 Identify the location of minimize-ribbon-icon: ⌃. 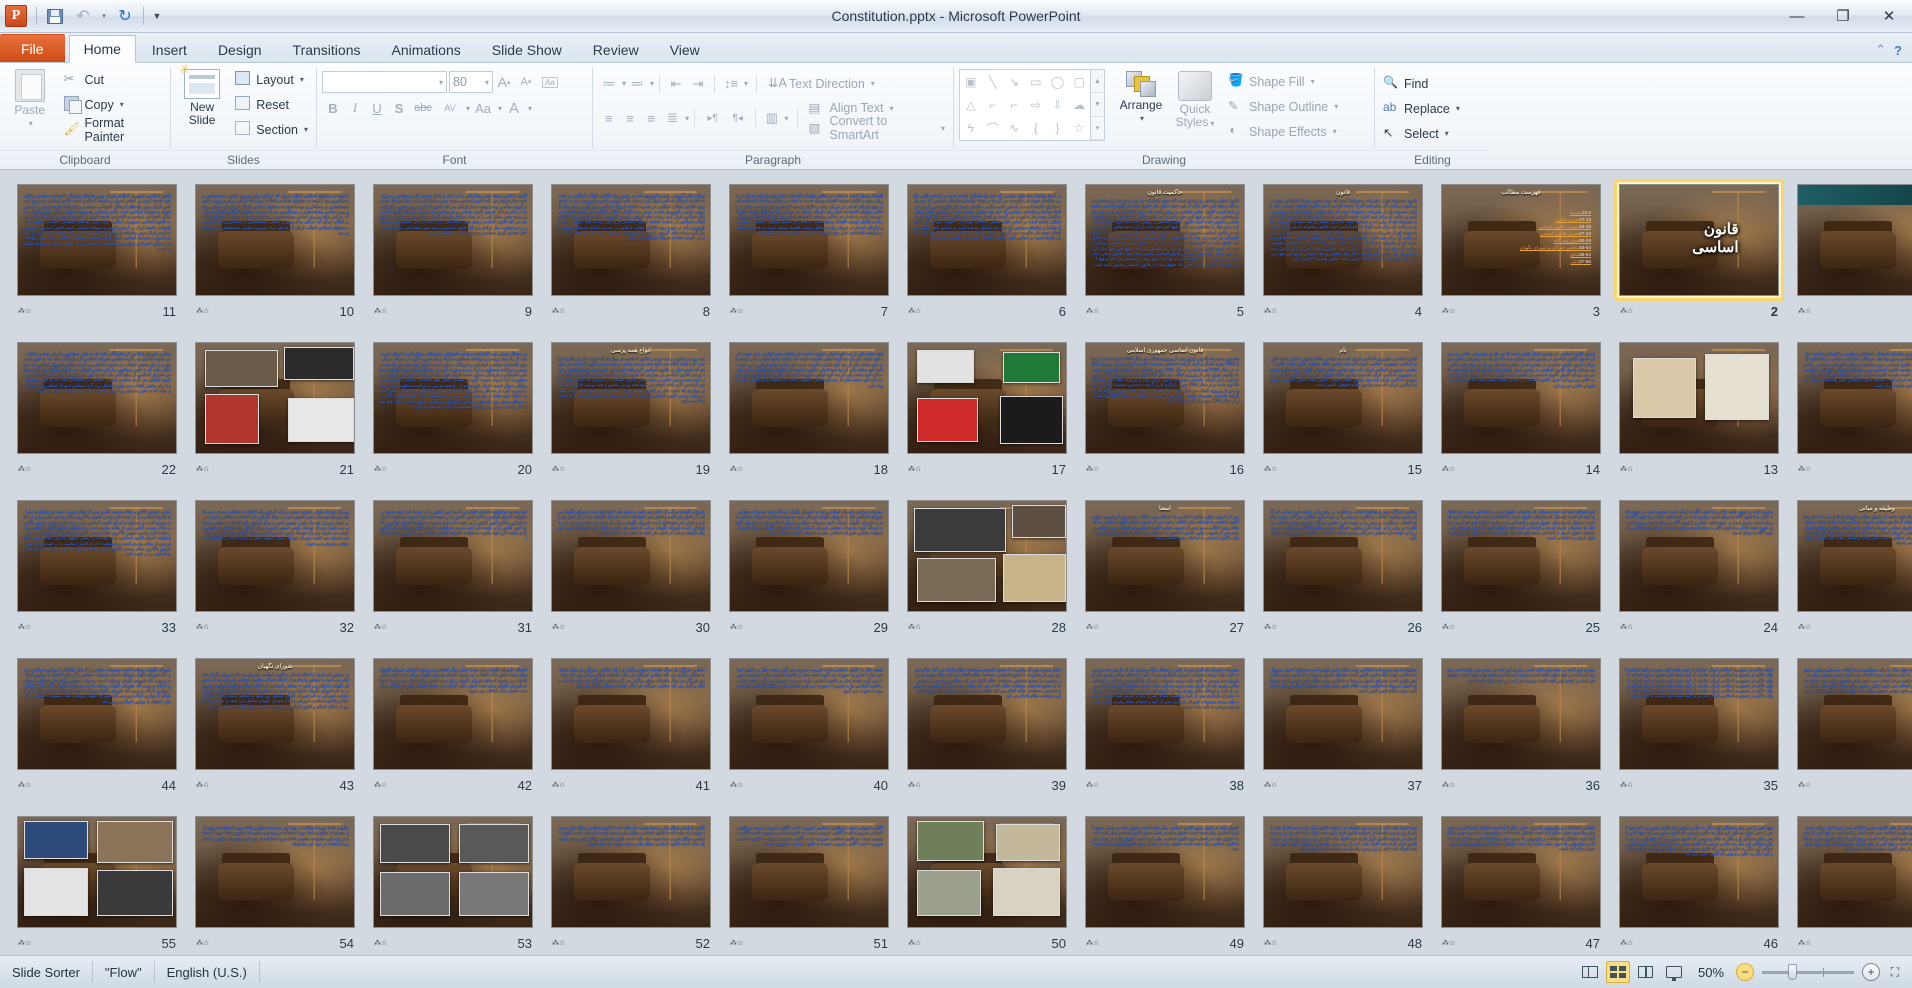
(1880, 50).